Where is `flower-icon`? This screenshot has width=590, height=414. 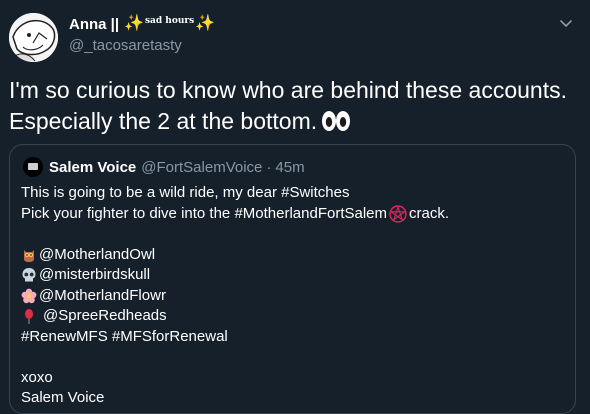 flower-icon is located at coordinates (29, 296).